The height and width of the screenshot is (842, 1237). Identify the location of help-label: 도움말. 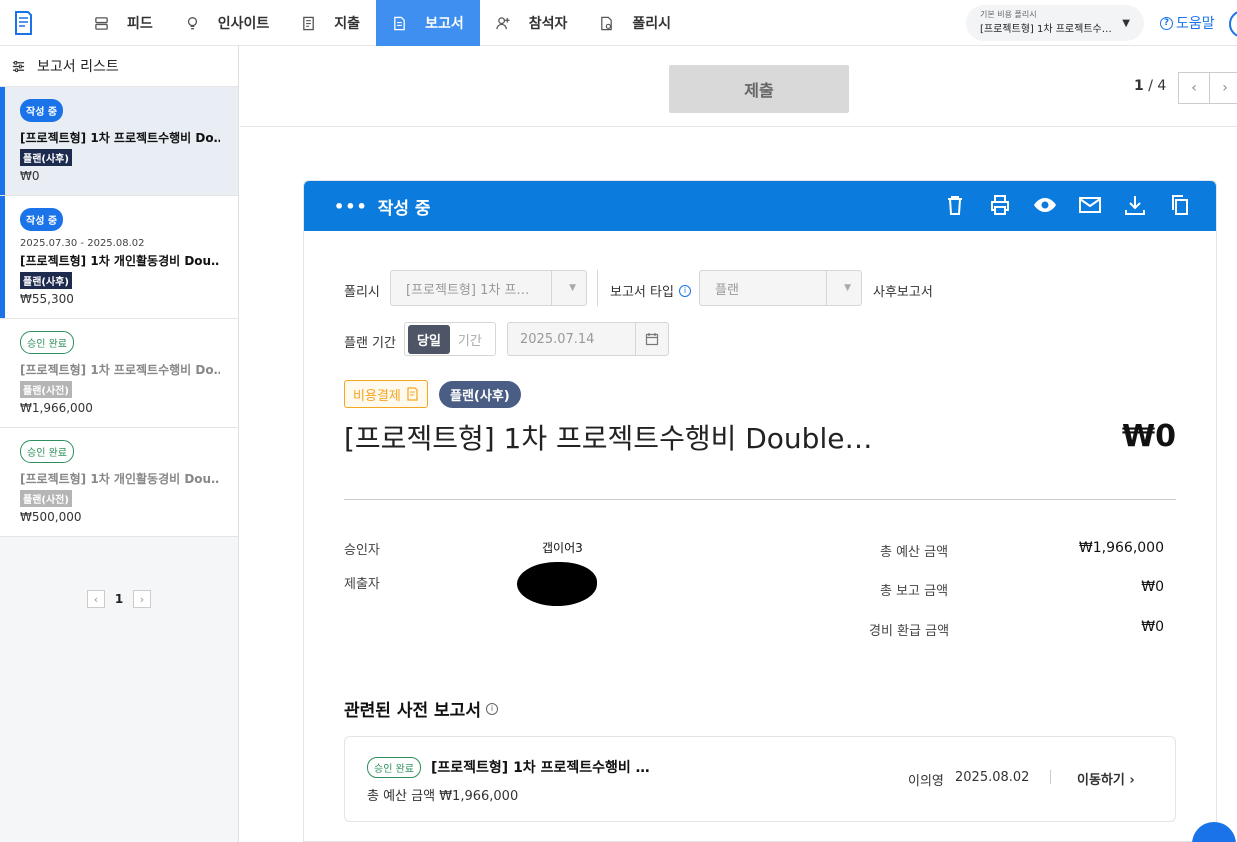
(1195, 24).